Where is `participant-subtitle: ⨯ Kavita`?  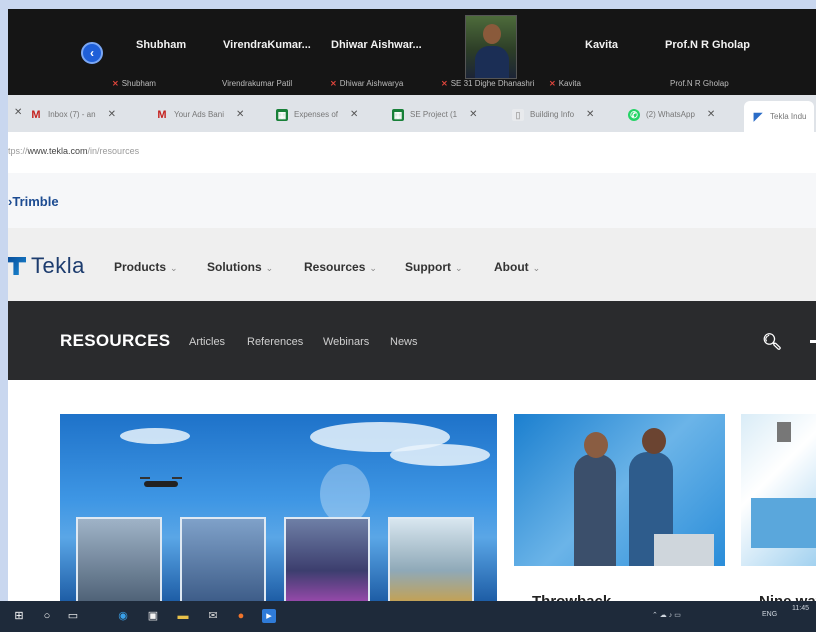
participant-subtitle: ⨯ Kavita is located at coordinates (565, 83).